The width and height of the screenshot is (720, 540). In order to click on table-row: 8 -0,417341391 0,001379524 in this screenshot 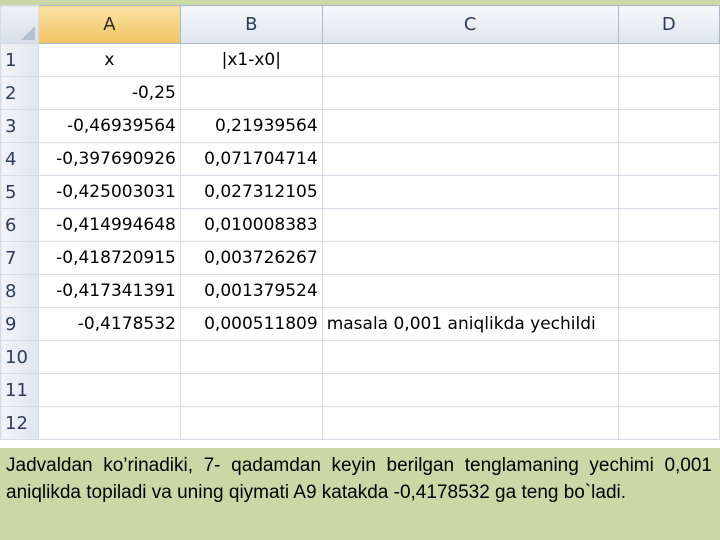, I will do `click(360, 291)`.